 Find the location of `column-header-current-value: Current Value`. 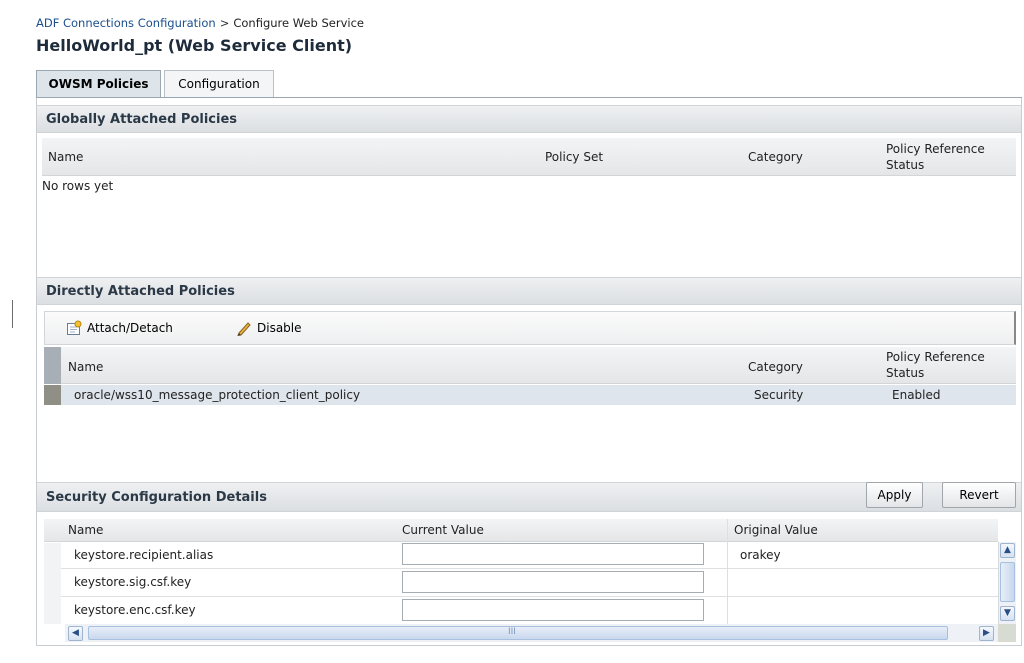

column-header-current-value: Current Value is located at coordinates (443, 530).